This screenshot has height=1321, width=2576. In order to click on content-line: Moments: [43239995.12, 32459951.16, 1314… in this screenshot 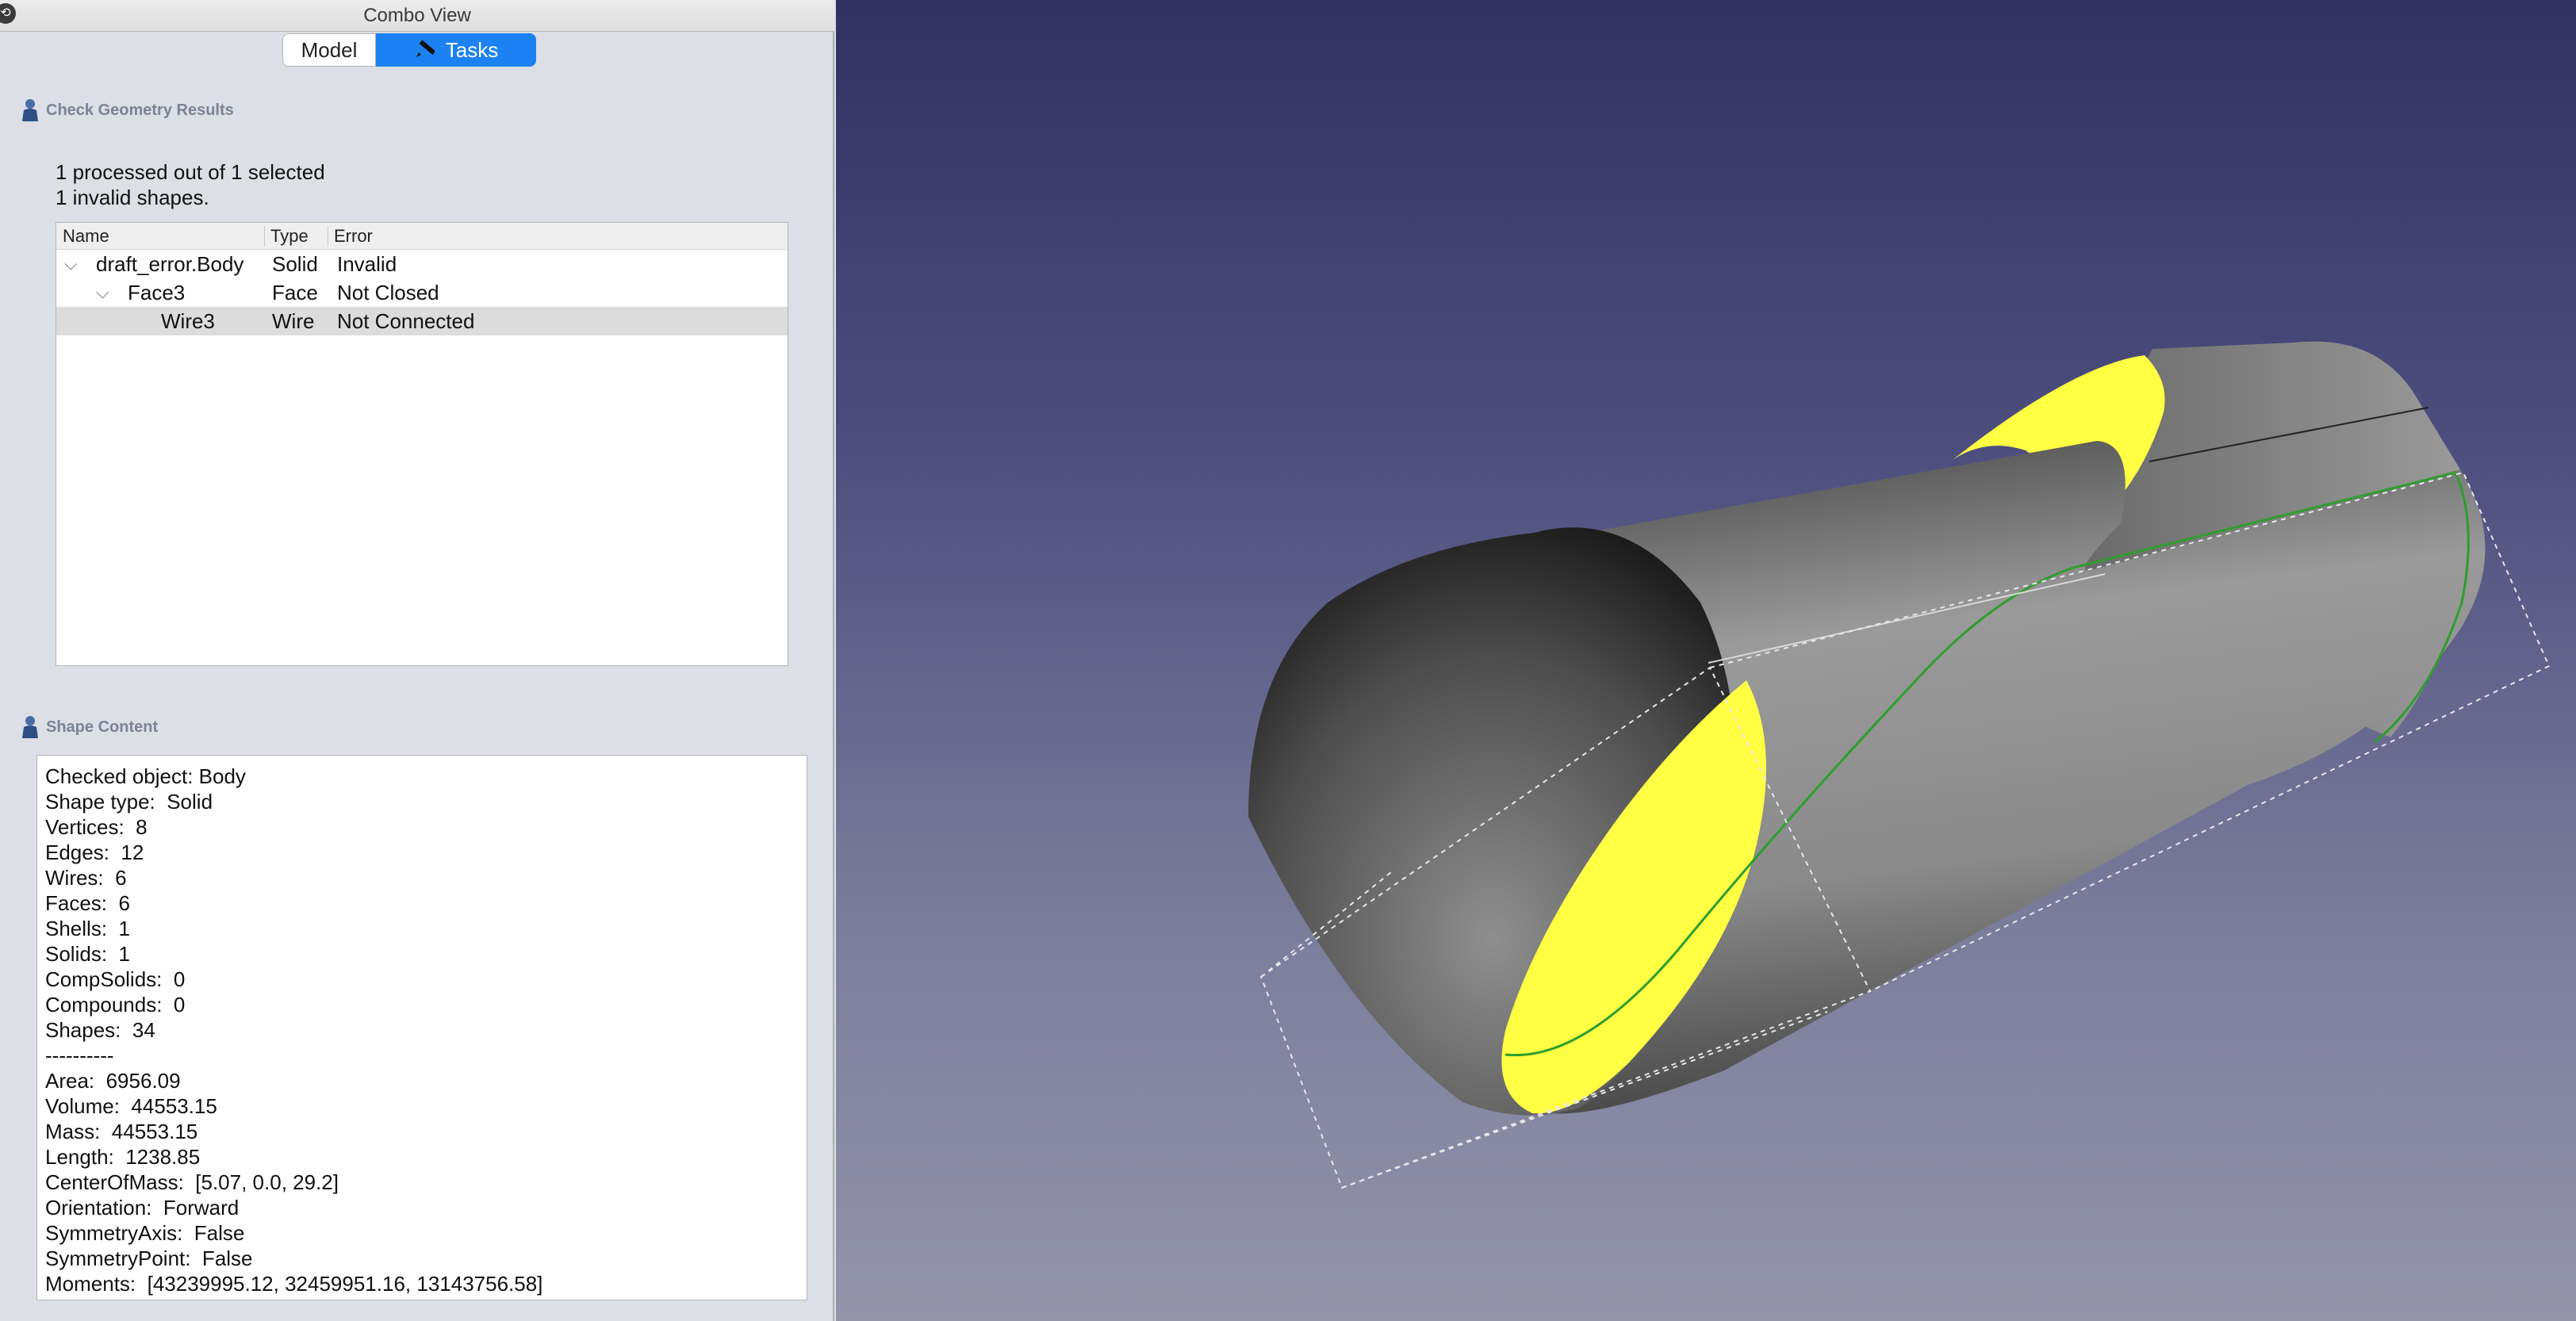, I will do `click(294, 1284)`.